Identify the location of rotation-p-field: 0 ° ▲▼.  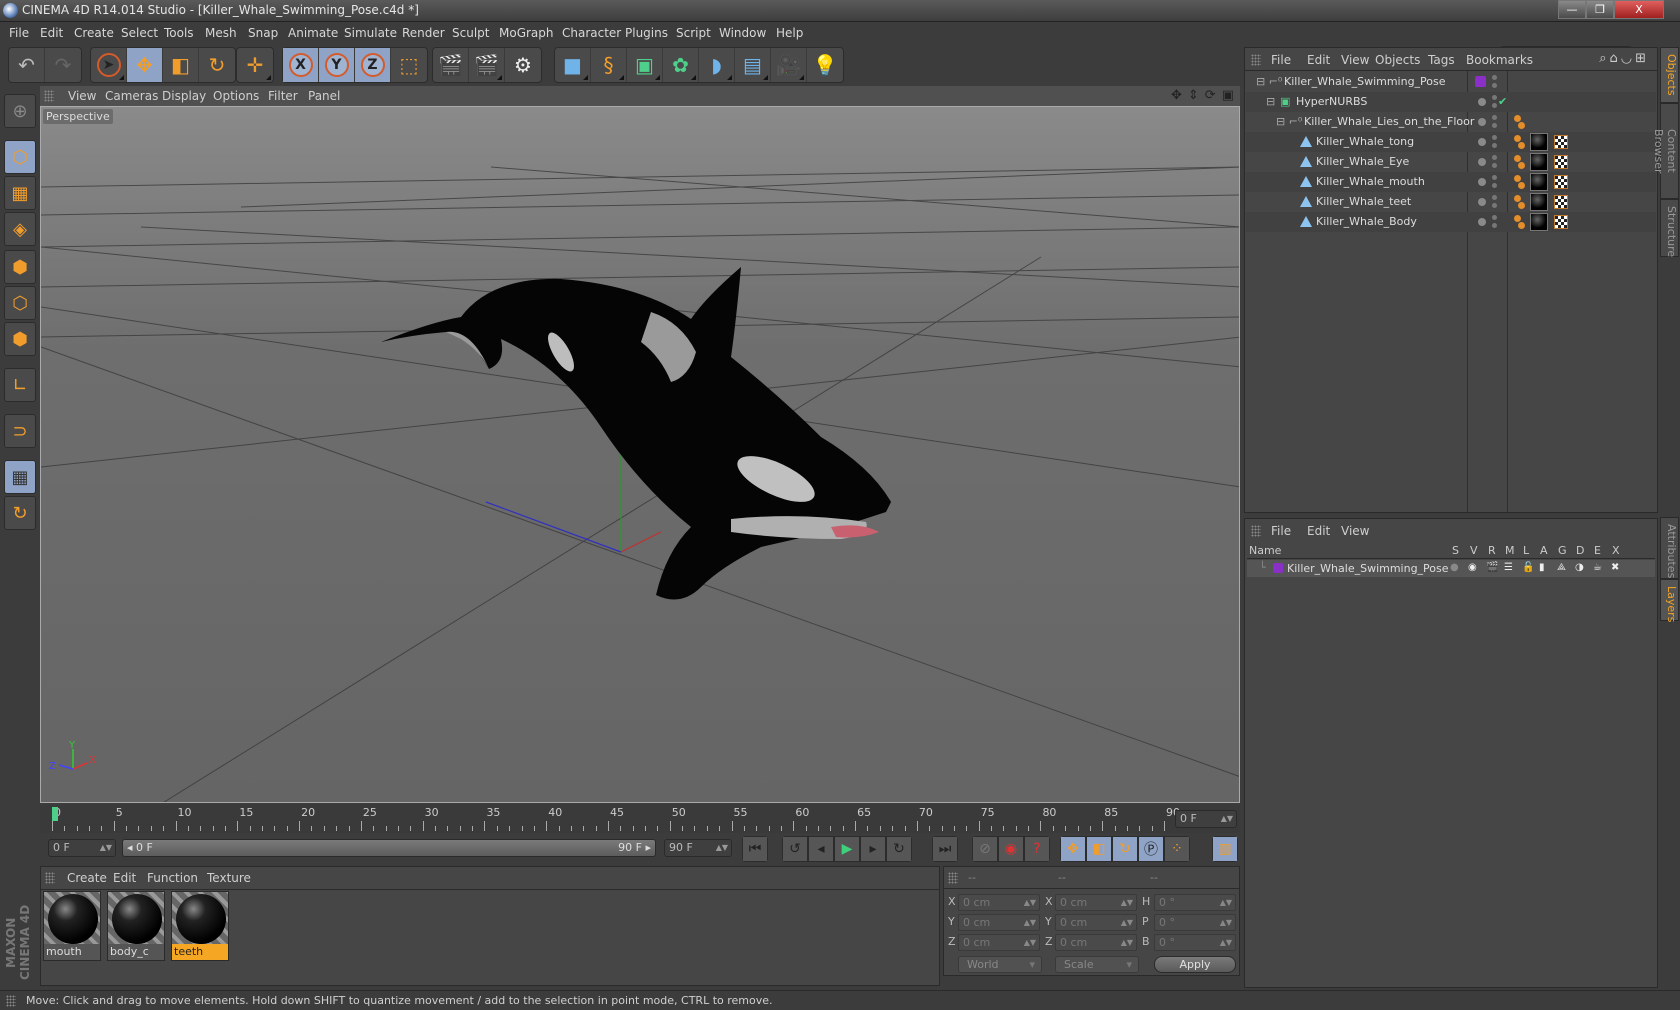
(1195, 922).